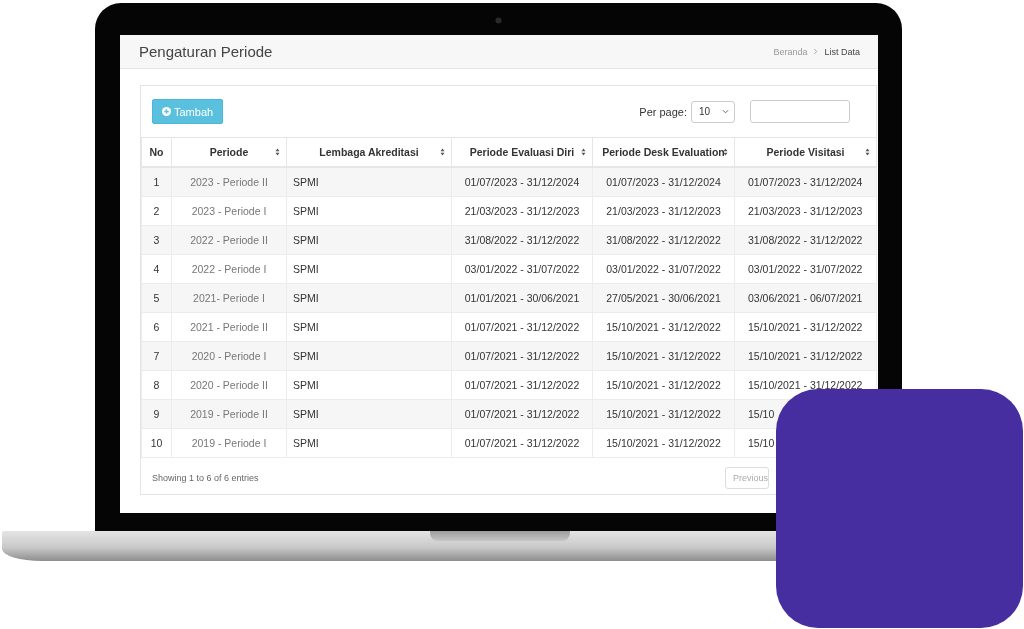 Image resolution: width=1024 pixels, height=629 pixels. Describe the element at coordinates (205, 478) in the screenshot. I see `entries-info: Showing 1 to 6 of 6 entries` at that location.